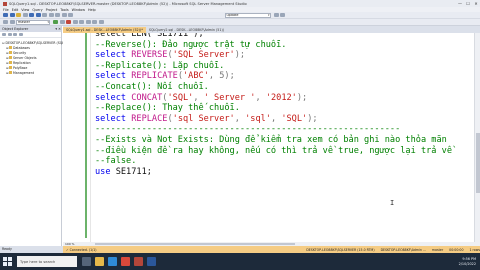  Describe the element at coordinates (88, 22) in the screenshot. I see `results-to-grid-icon` at that location.